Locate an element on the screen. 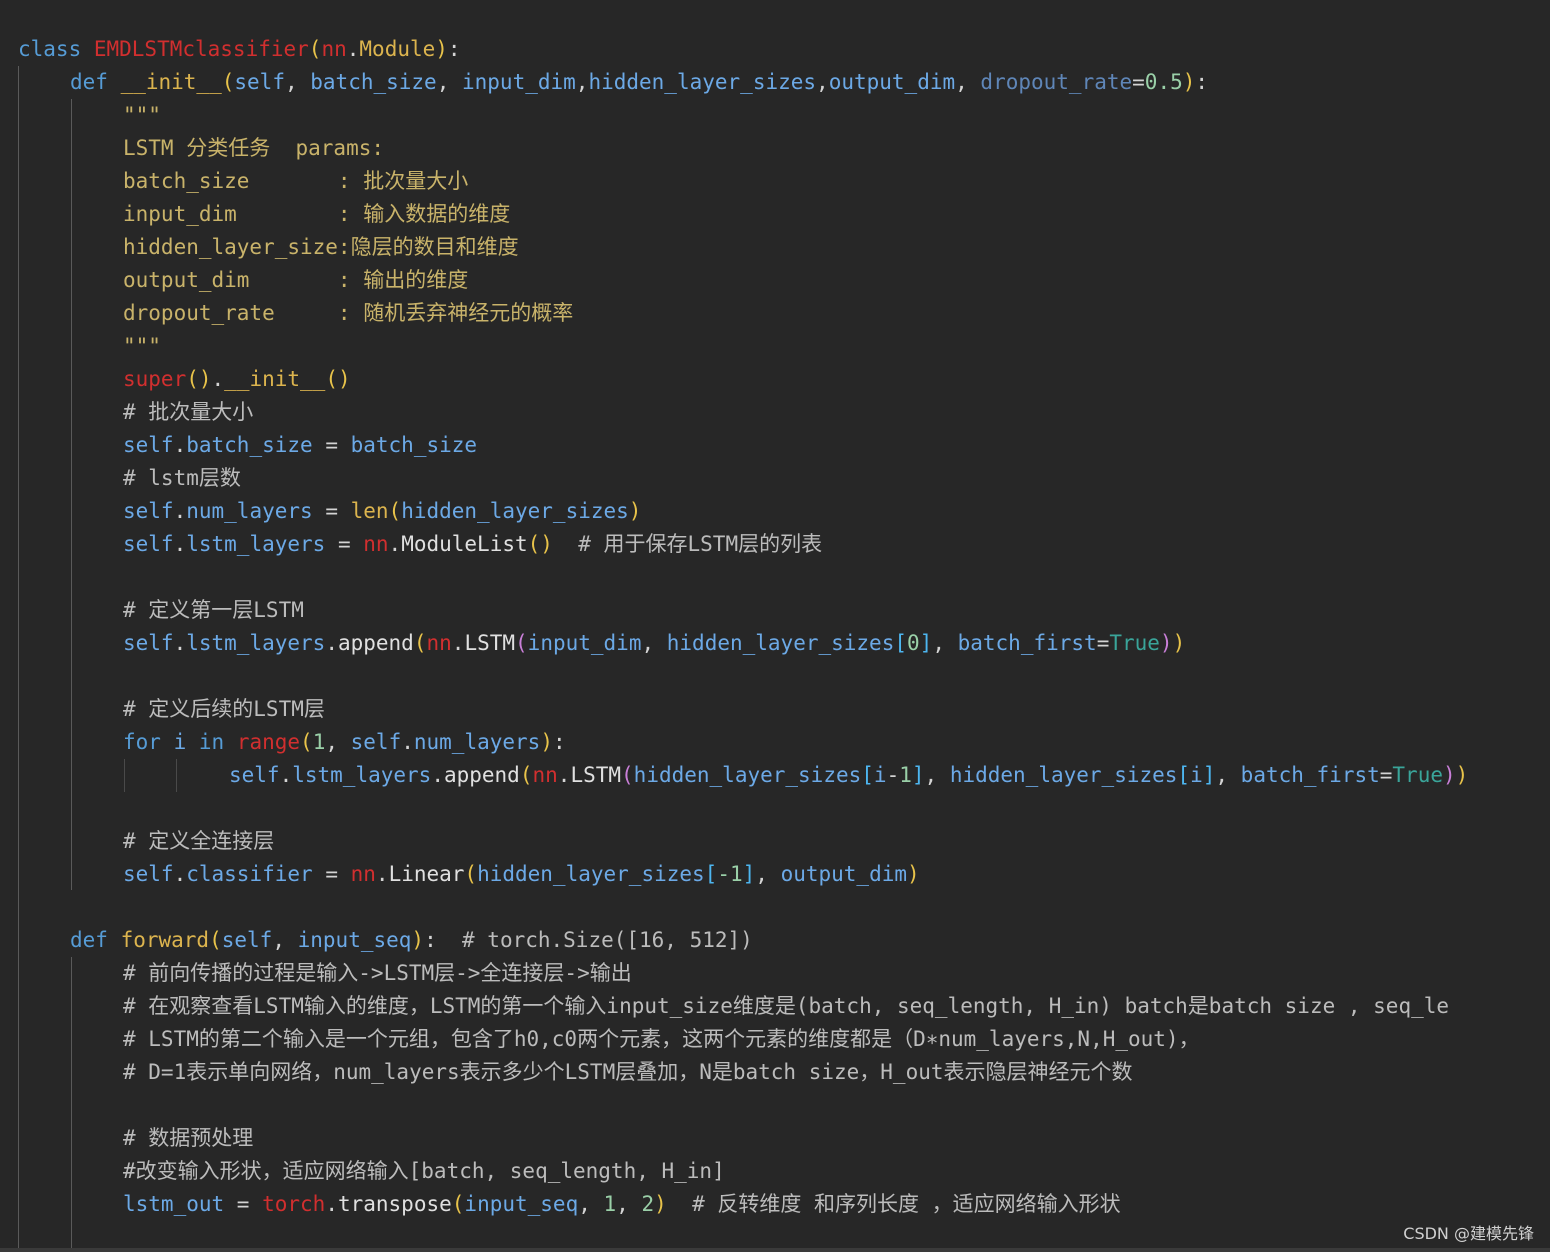 This screenshot has width=1550, height=1252. code-token: lstm_layers is located at coordinates (255, 544).